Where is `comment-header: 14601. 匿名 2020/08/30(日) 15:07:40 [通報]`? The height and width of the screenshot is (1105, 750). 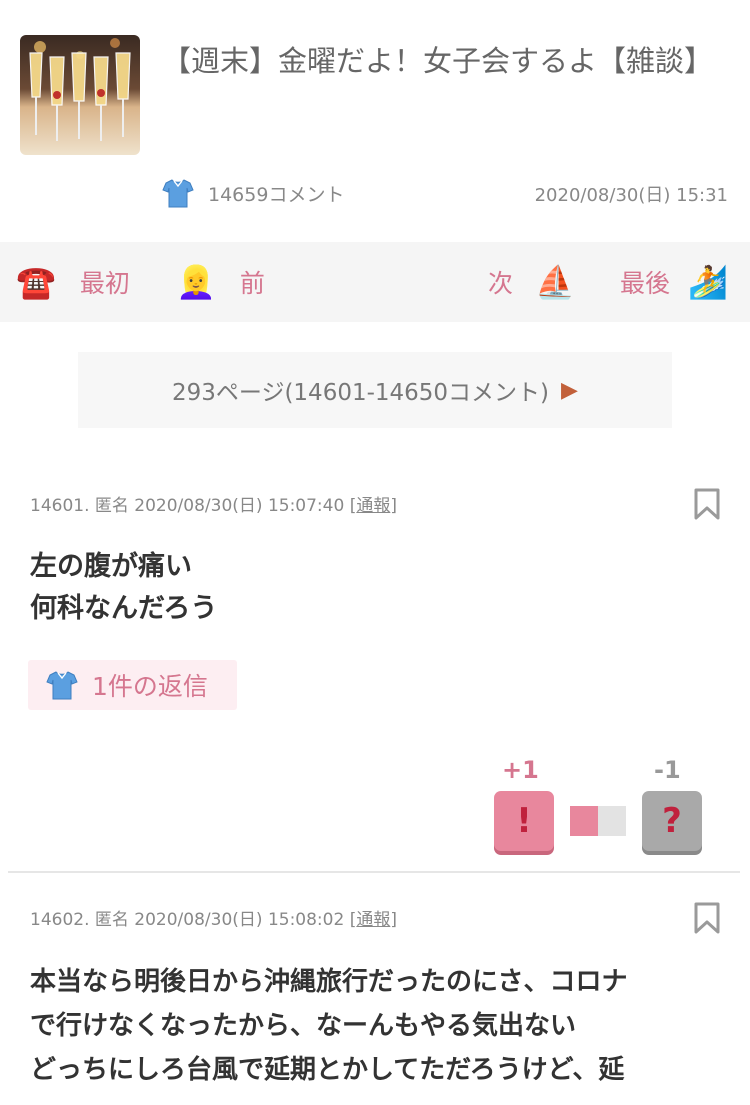 comment-header: 14601. 匿名 2020/08/30(日) 15:07:40 [通報] is located at coordinates (213, 503).